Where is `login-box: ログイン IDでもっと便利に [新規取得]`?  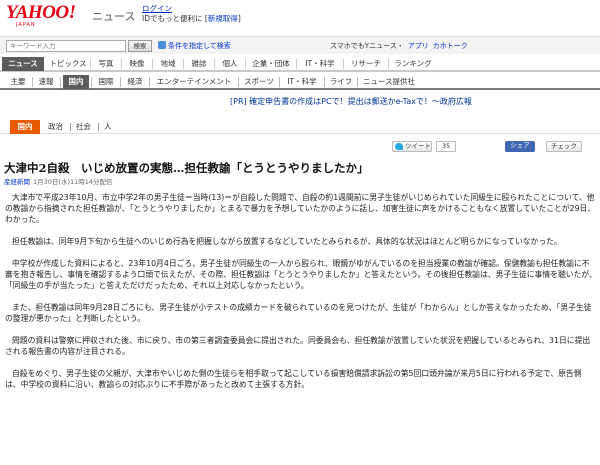 login-box: ログイン IDでもっと便利に [新規取得] is located at coordinates (191, 13).